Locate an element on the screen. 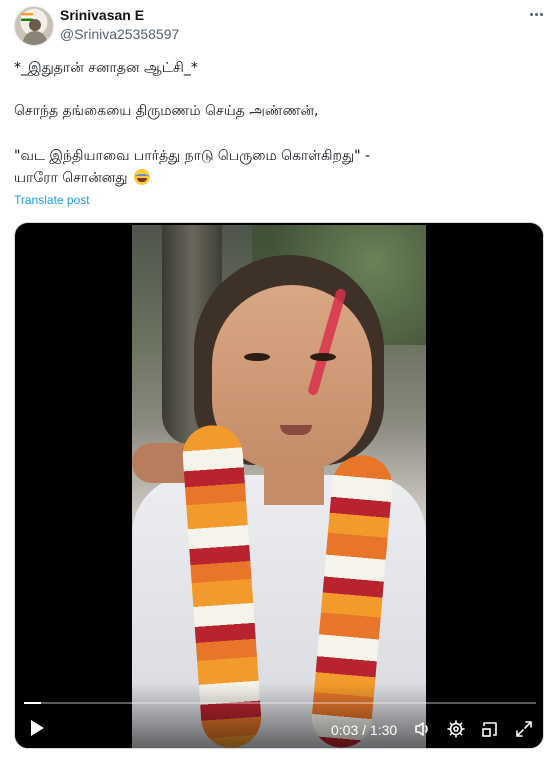  fullscreen-icon is located at coordinates (524, 729).